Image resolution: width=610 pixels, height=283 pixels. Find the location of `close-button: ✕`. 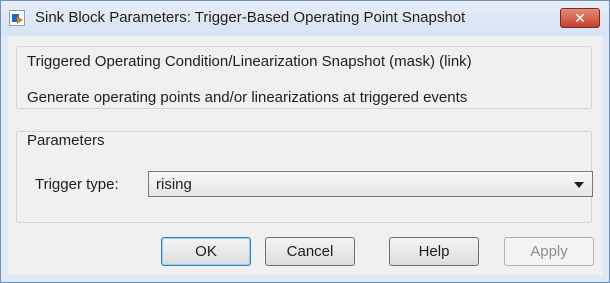

close-button: ✕ is located at coordinates (580, 18).